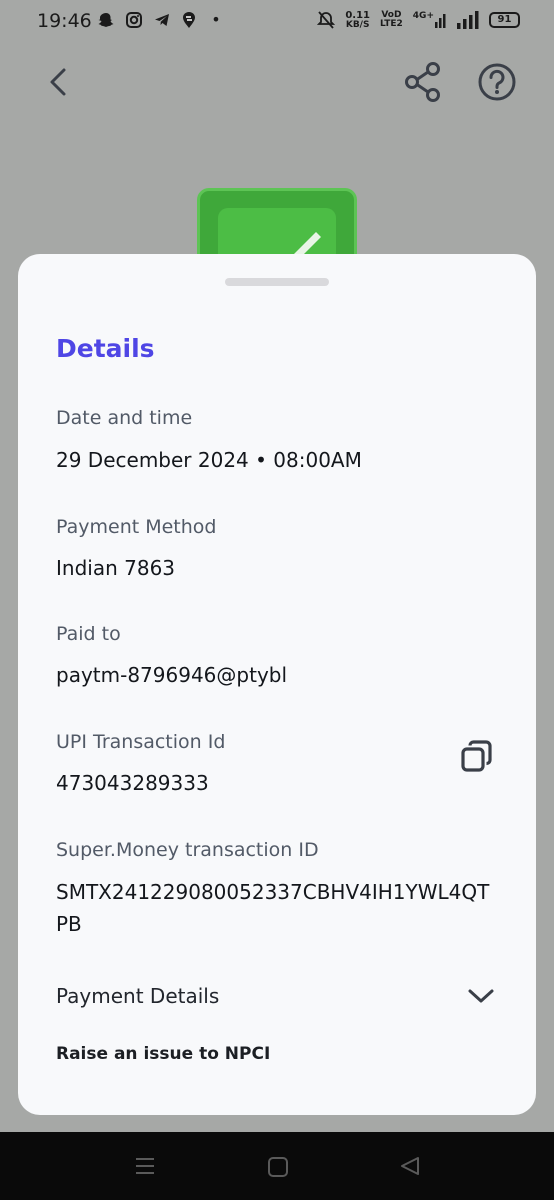 The image size is (554, 1200). I want to click on signal-4g: 4G+, so click(430, 20).